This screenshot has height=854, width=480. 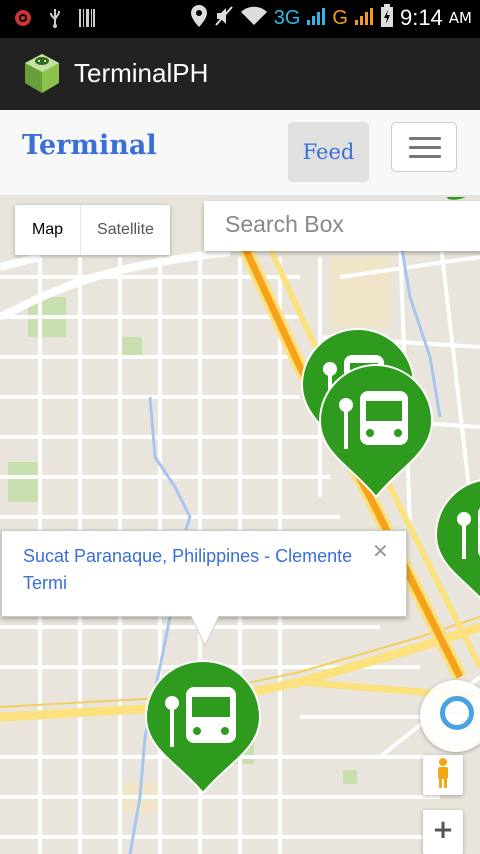 What do you see at coordinates (316, 18) in the screenshot?
I see `signal-3g-icon` at bounding box center [316, 18].